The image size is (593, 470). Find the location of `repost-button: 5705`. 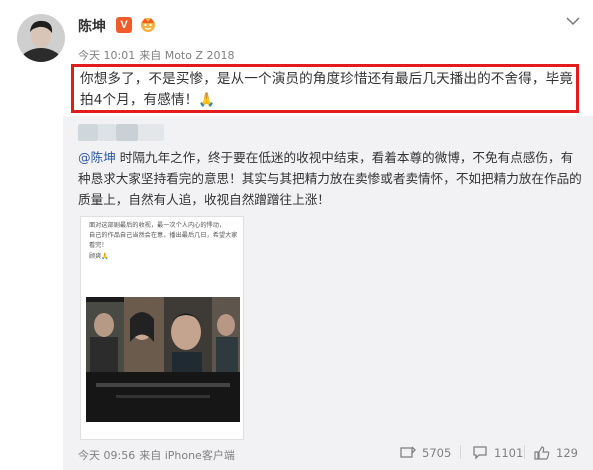

repost-button: 5705 is located at coordinates (425, 453).